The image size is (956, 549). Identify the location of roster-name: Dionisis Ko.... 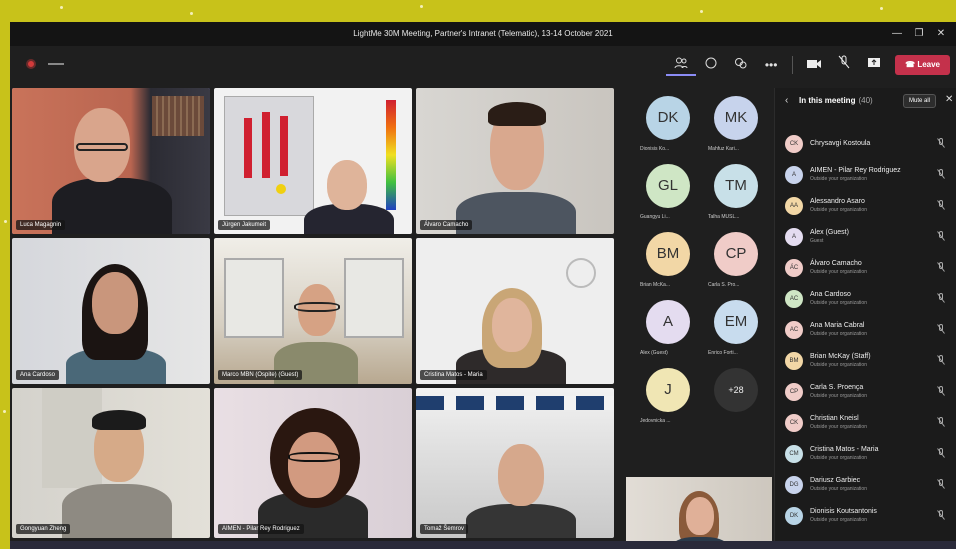
(655, 149).